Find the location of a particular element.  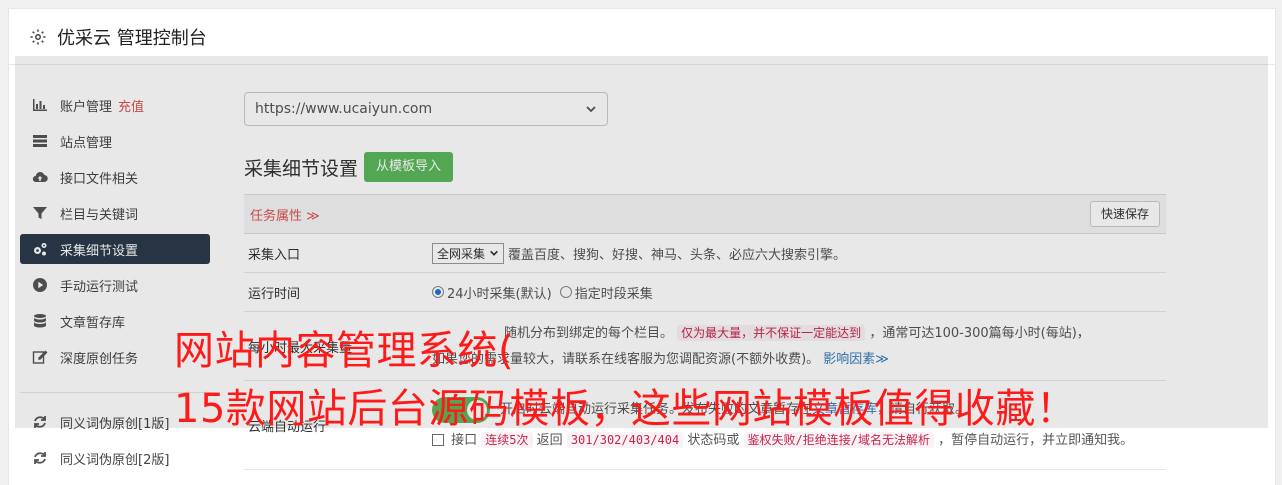

notify-checkbox is located at coordinates (438, 440).